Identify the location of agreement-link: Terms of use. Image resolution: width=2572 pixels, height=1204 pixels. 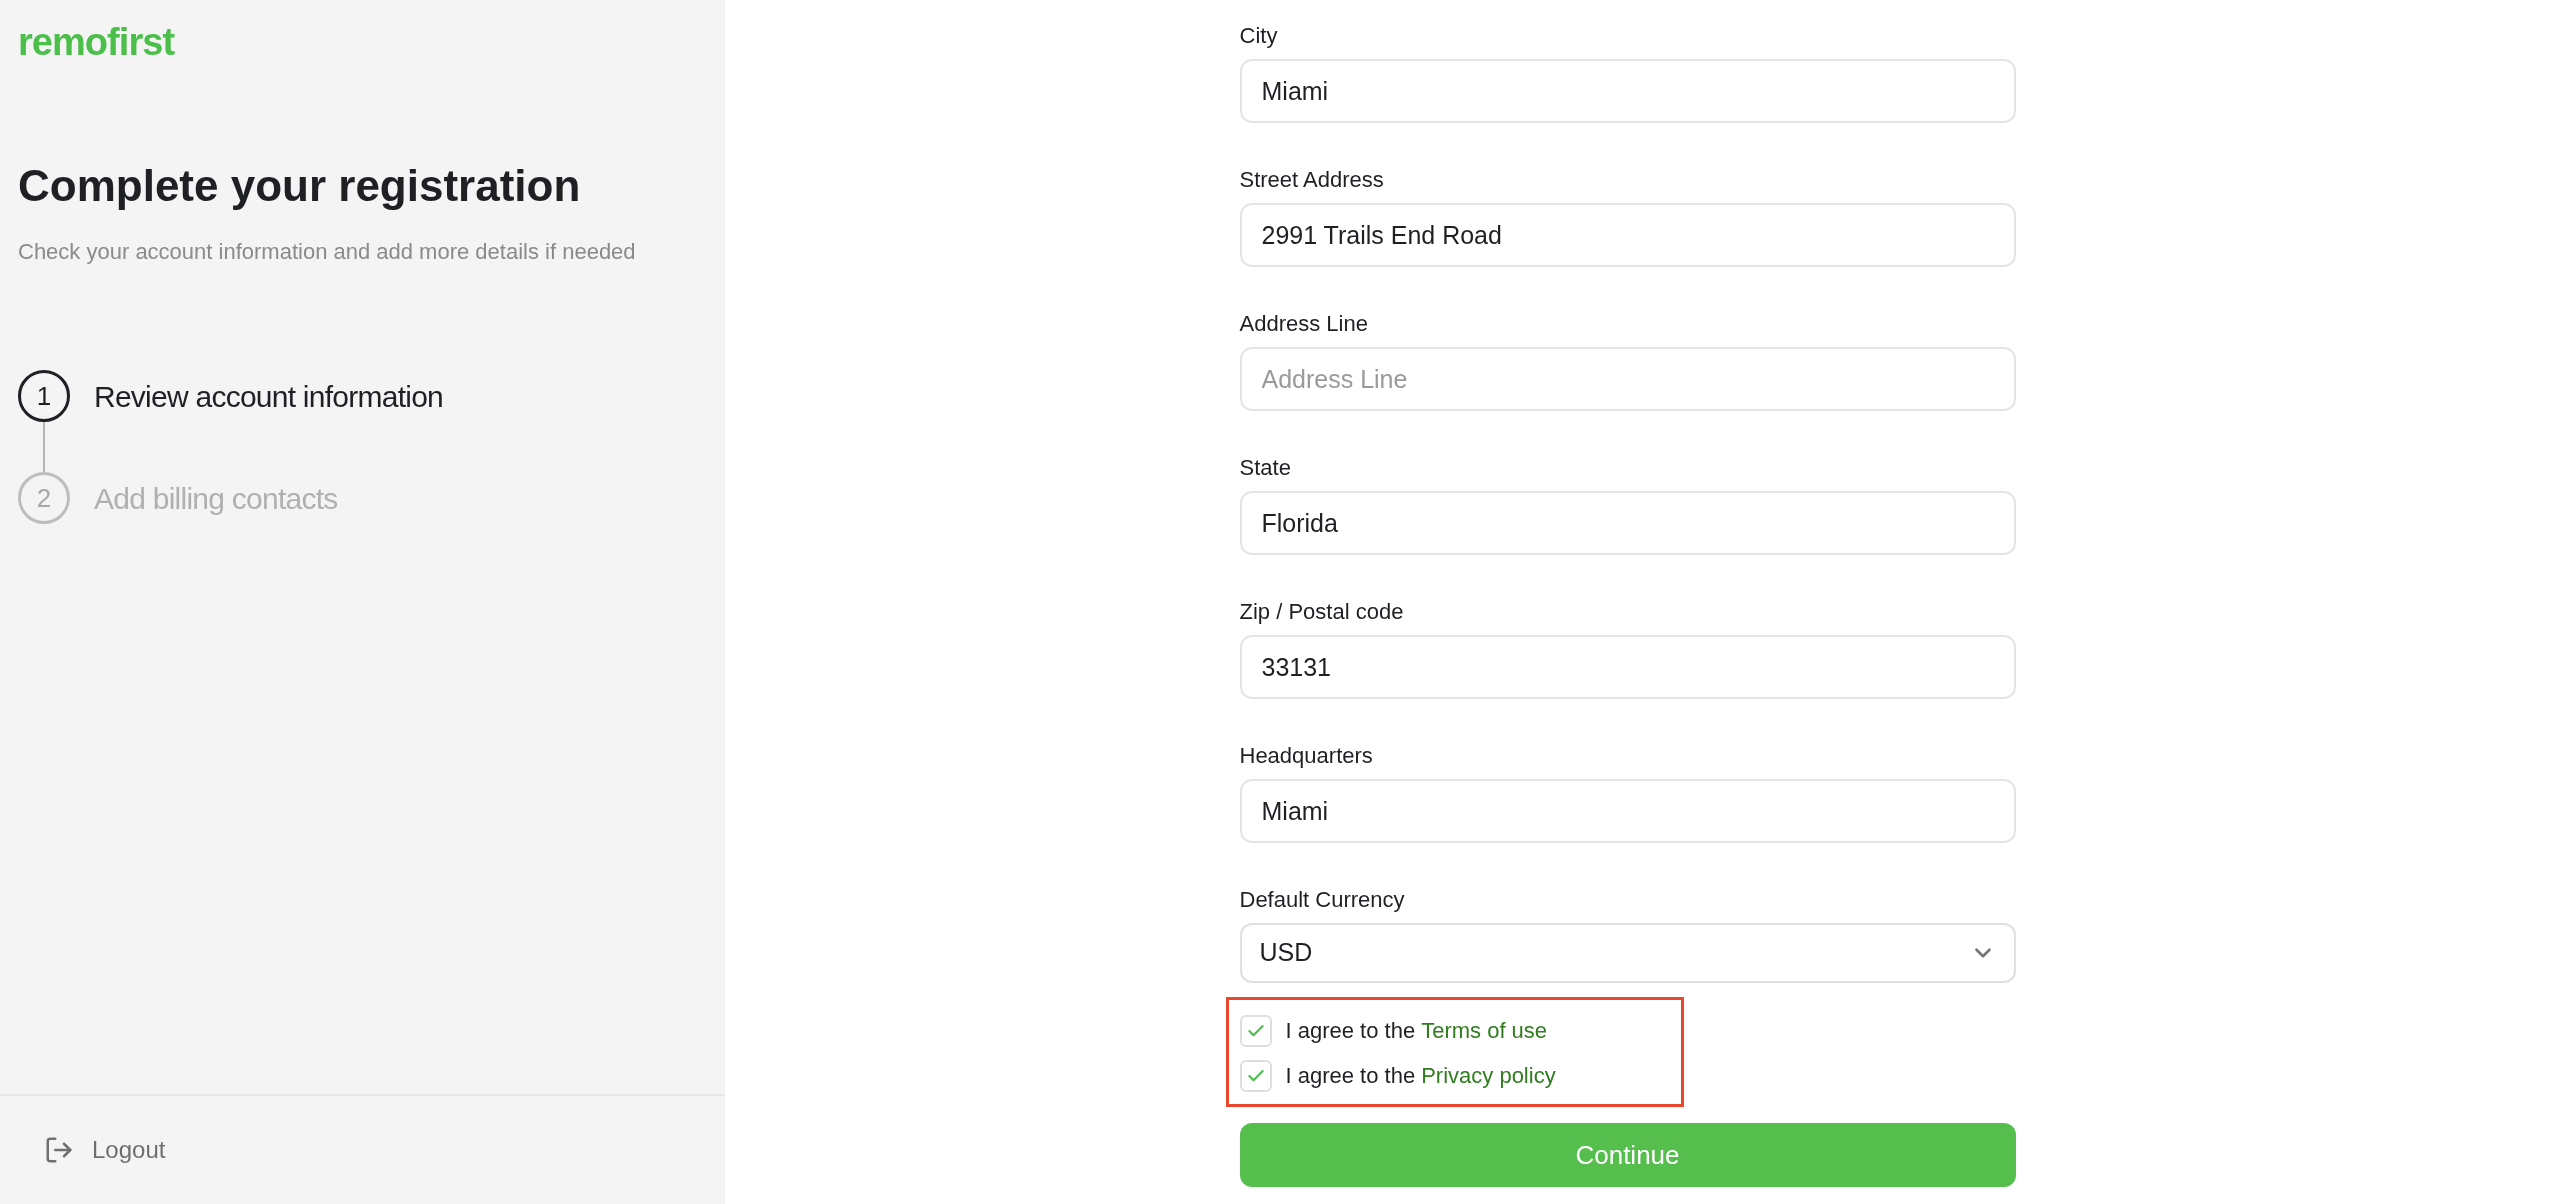
(1484, 1030).